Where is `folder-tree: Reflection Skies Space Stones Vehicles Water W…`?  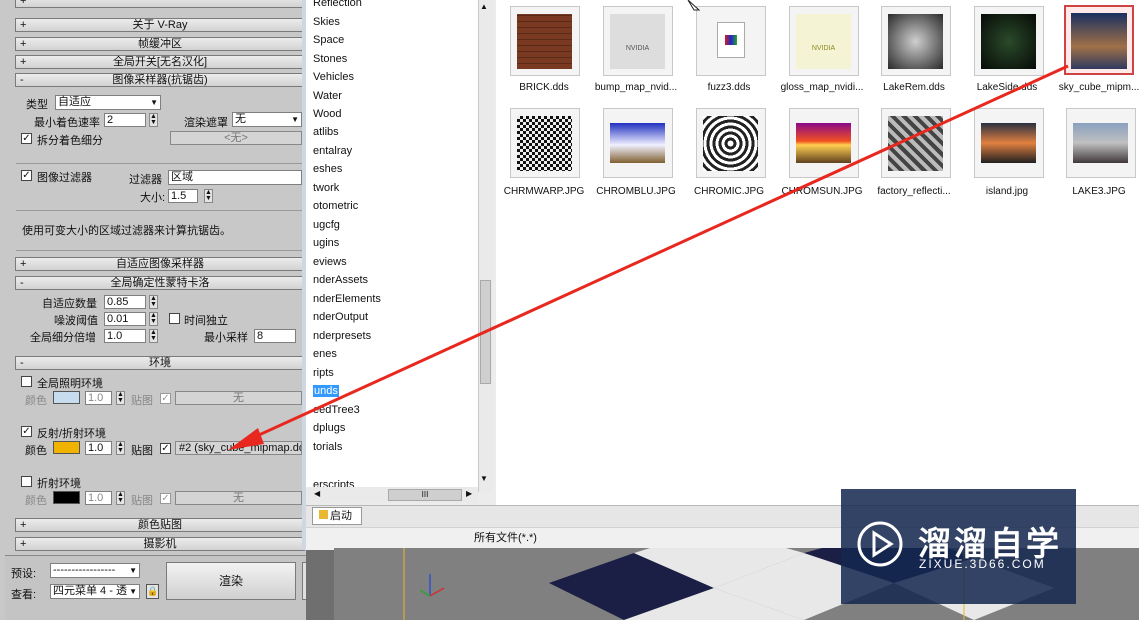
folder-tree: Reflection Skies Space Stones Vehicles Water W… is located at coordinates (392, 246).